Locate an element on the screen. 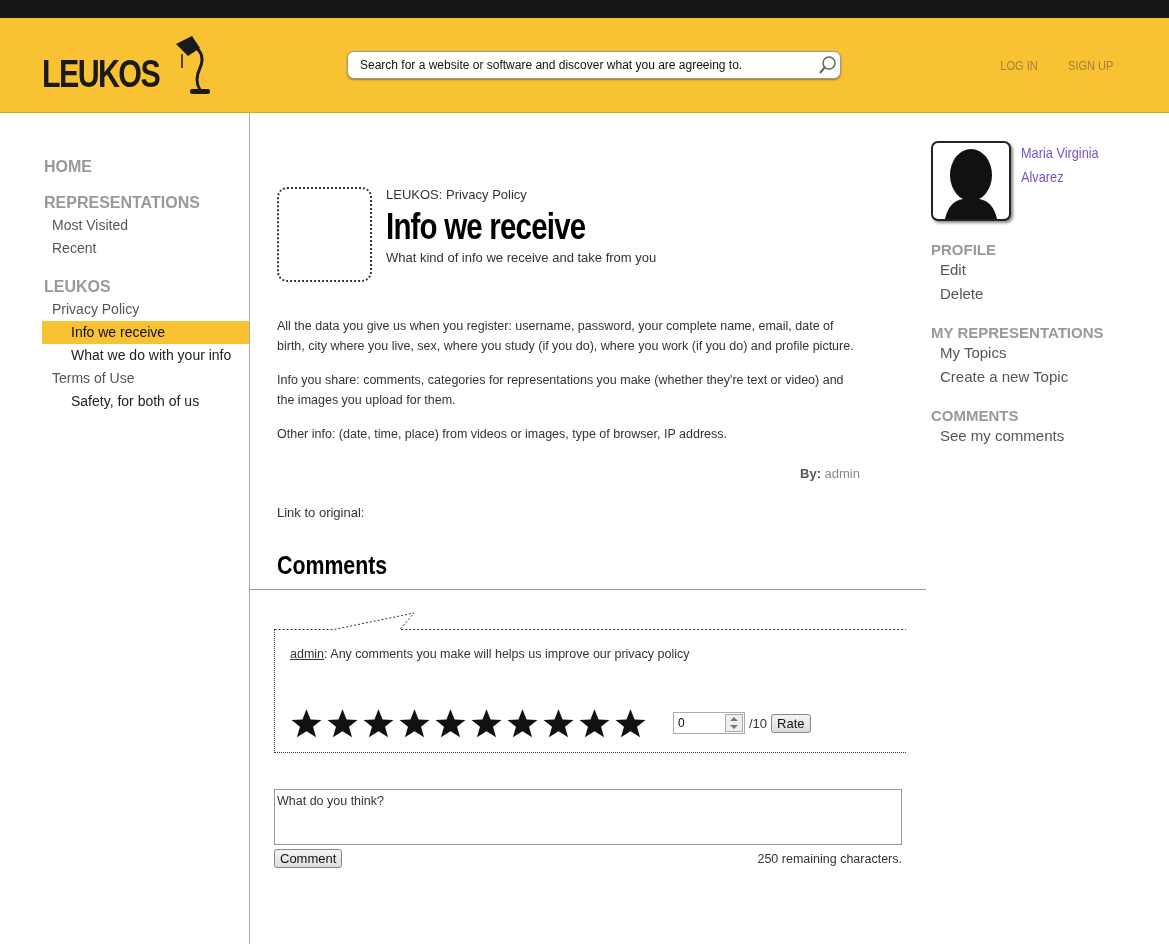 This screenshot has width=1169, height=944. character-counter: 250 remaining characters. is located at coordinates (829, 858).